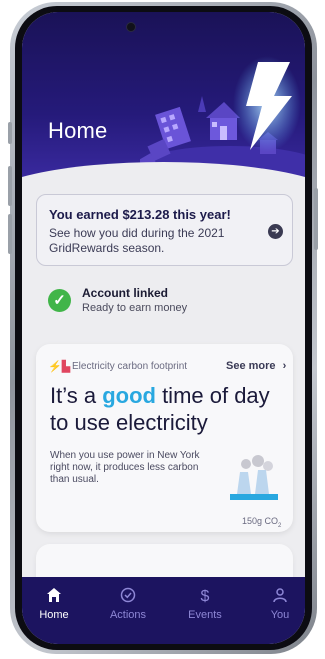 The image size is (325, 659). Describe the element at coordinates (284, 366) in the screenshot. I see `chevron-right-icon: ›` at that location.